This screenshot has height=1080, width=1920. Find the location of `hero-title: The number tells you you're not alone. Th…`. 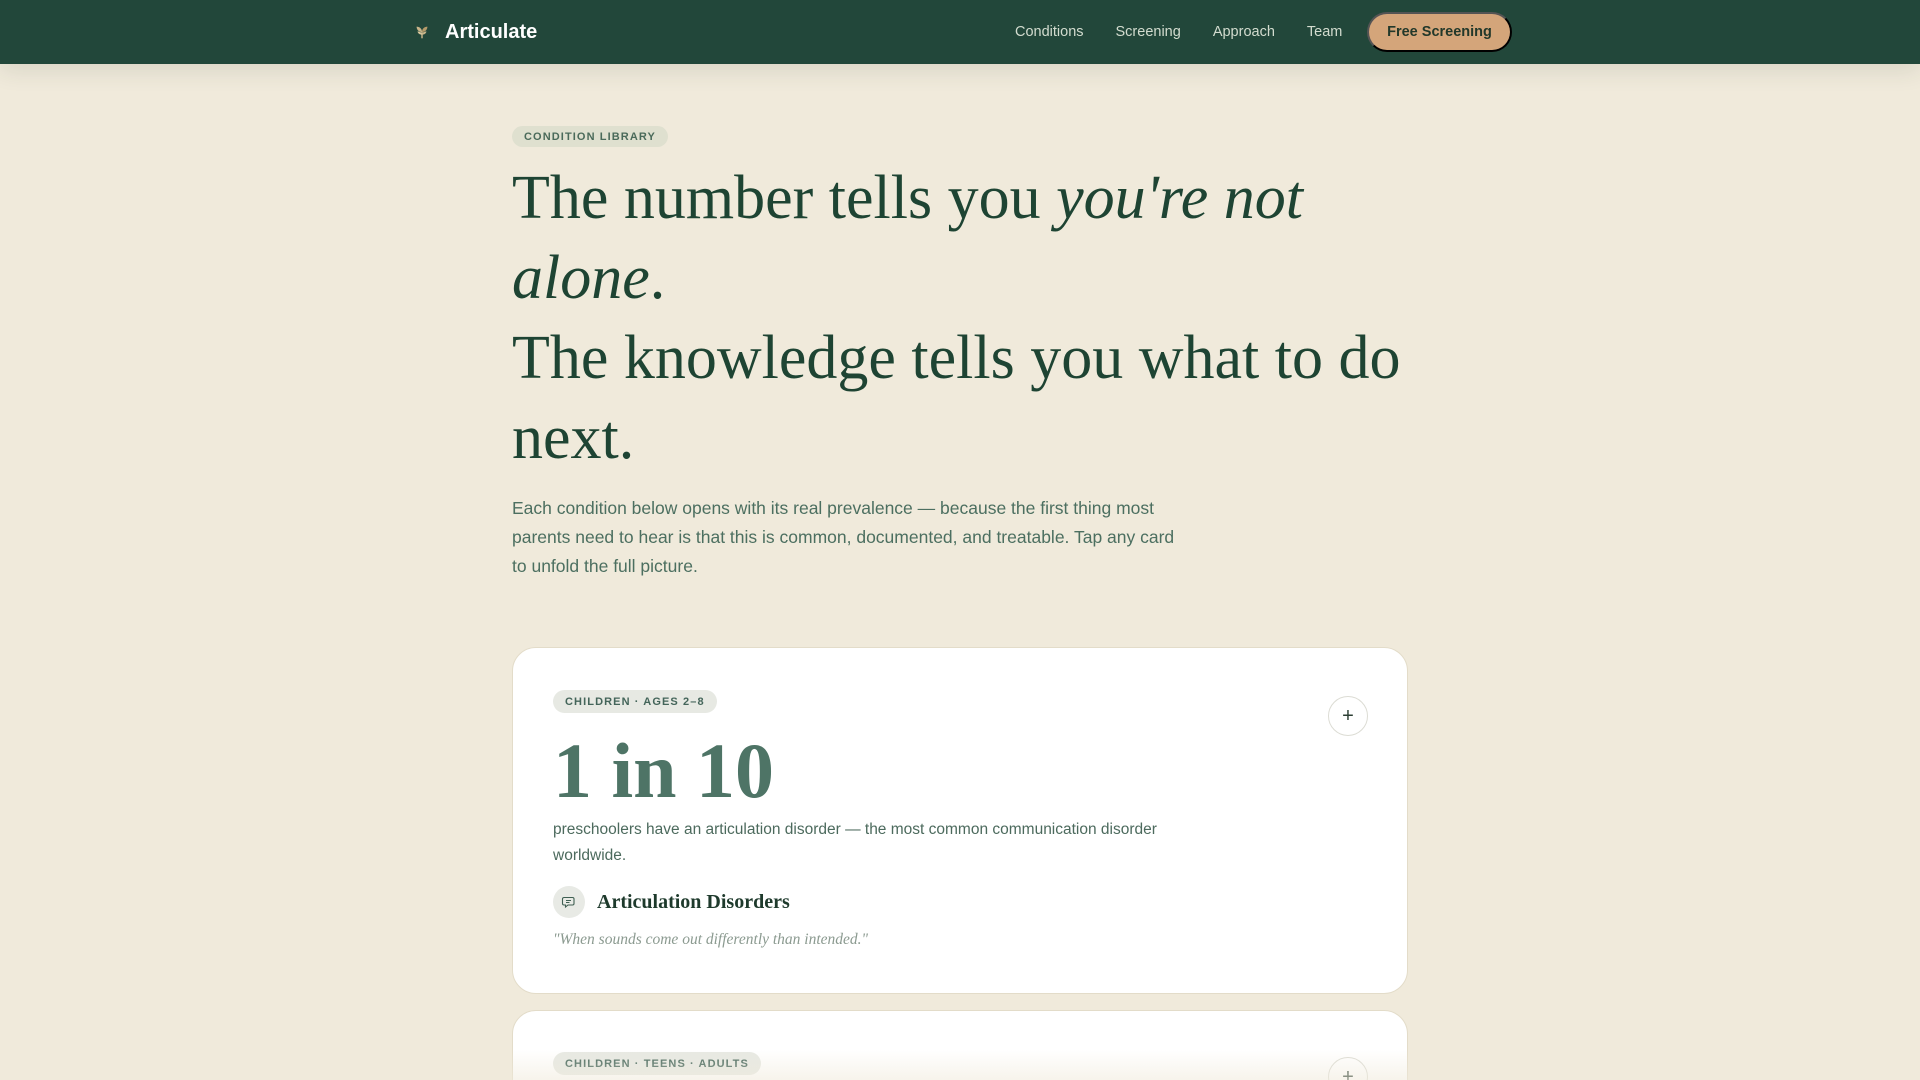

hero-title: The number tells you you're not alone. Th… is located at coordinates (962, 318).